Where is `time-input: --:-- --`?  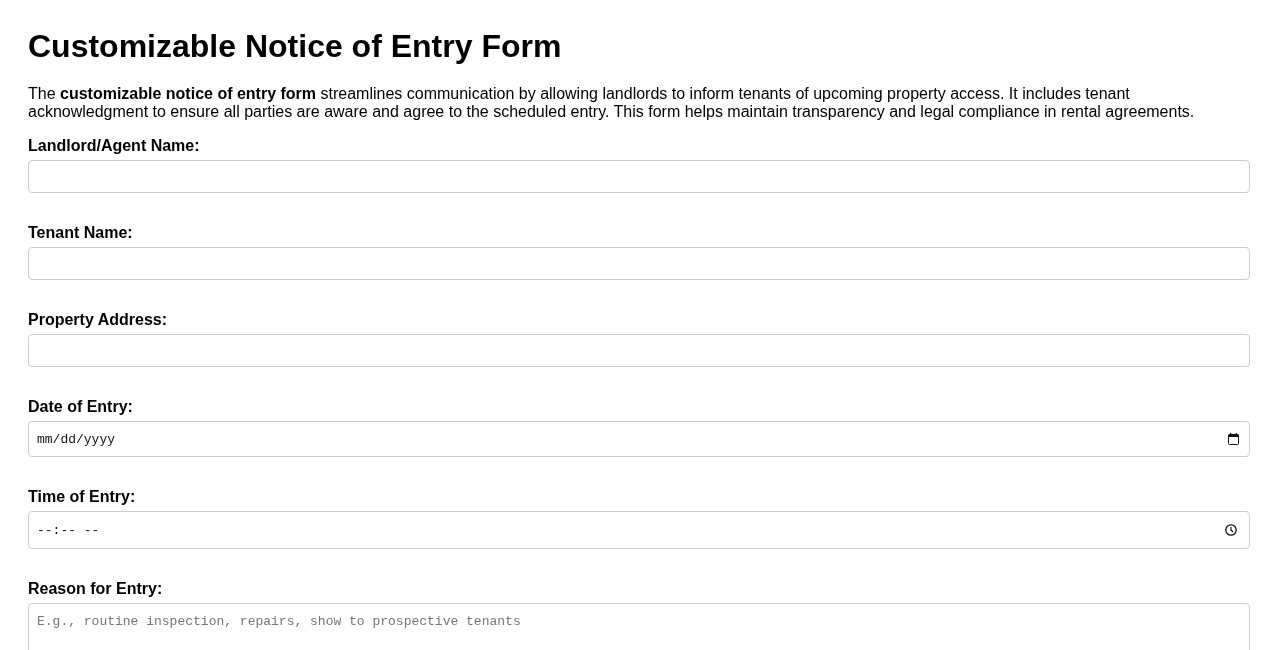 time-input: --:-- -- is located at coordinates (639, 530).